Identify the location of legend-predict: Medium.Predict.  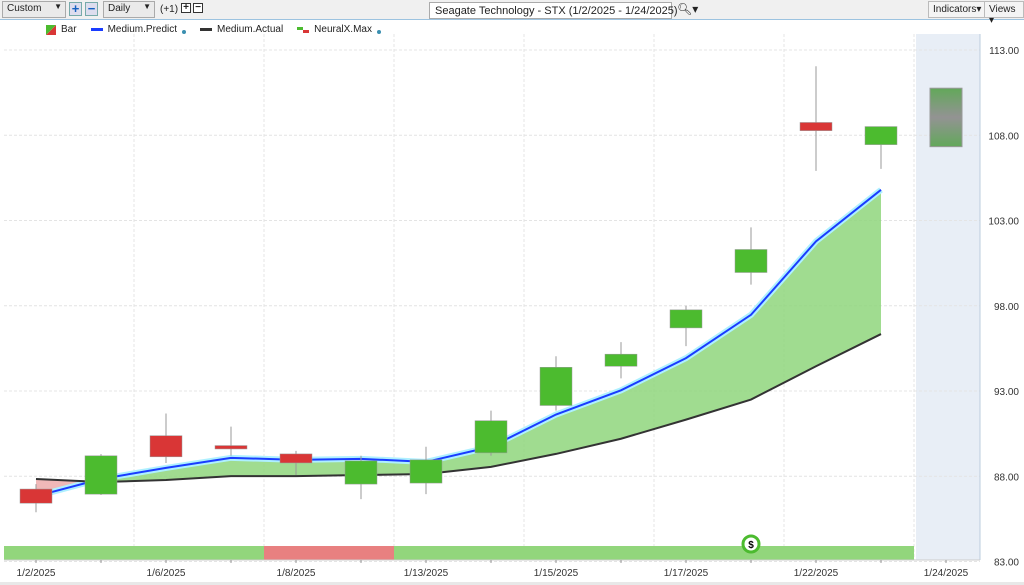
(138, 29).